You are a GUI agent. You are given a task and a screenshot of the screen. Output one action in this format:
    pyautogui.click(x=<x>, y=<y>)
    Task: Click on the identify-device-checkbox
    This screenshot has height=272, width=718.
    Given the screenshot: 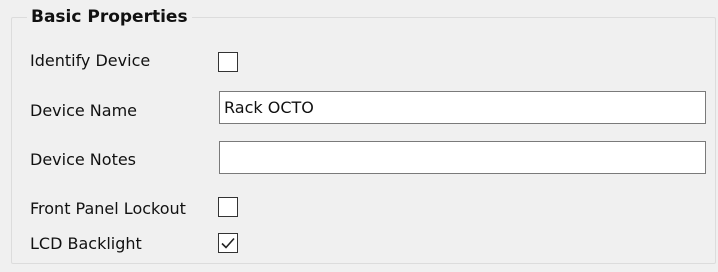 What is the action you would take?
    pyautogui.click(x=228, y=62)
    